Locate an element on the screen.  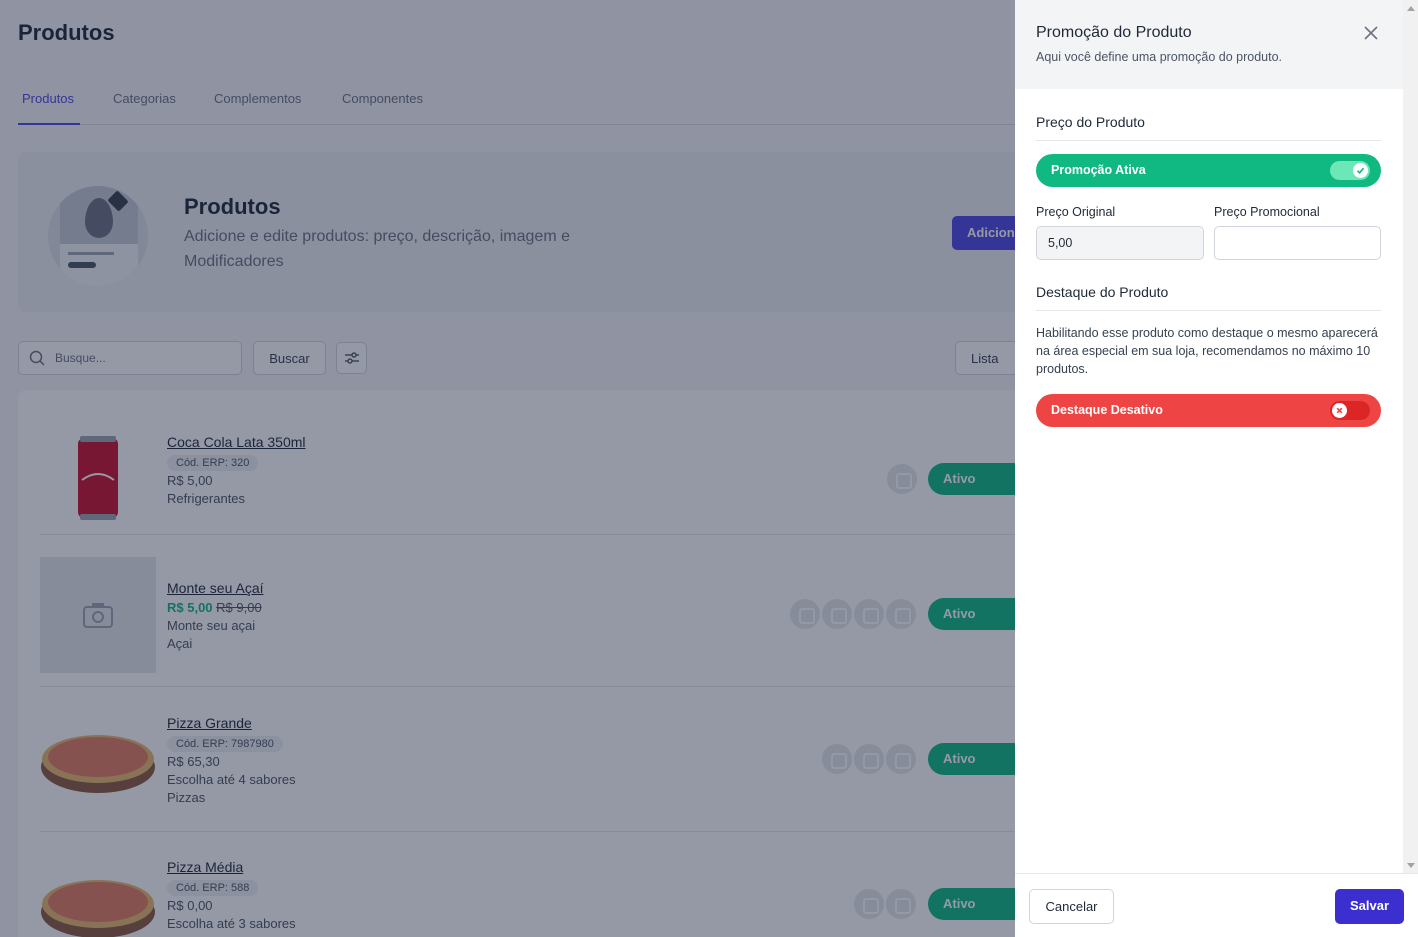
highlight-toggle: Destaque Desativo is located at coordinates (1208, 410).